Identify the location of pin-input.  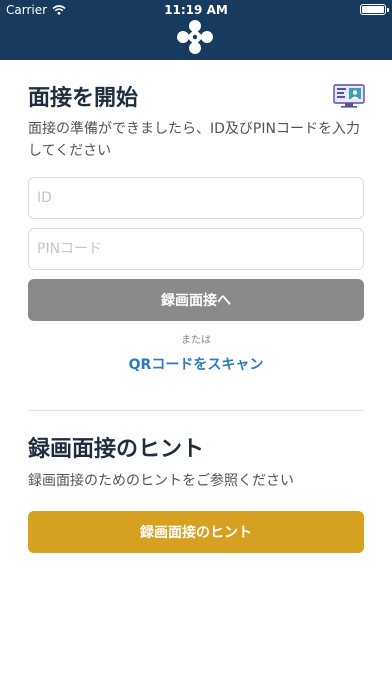
(196, 249).